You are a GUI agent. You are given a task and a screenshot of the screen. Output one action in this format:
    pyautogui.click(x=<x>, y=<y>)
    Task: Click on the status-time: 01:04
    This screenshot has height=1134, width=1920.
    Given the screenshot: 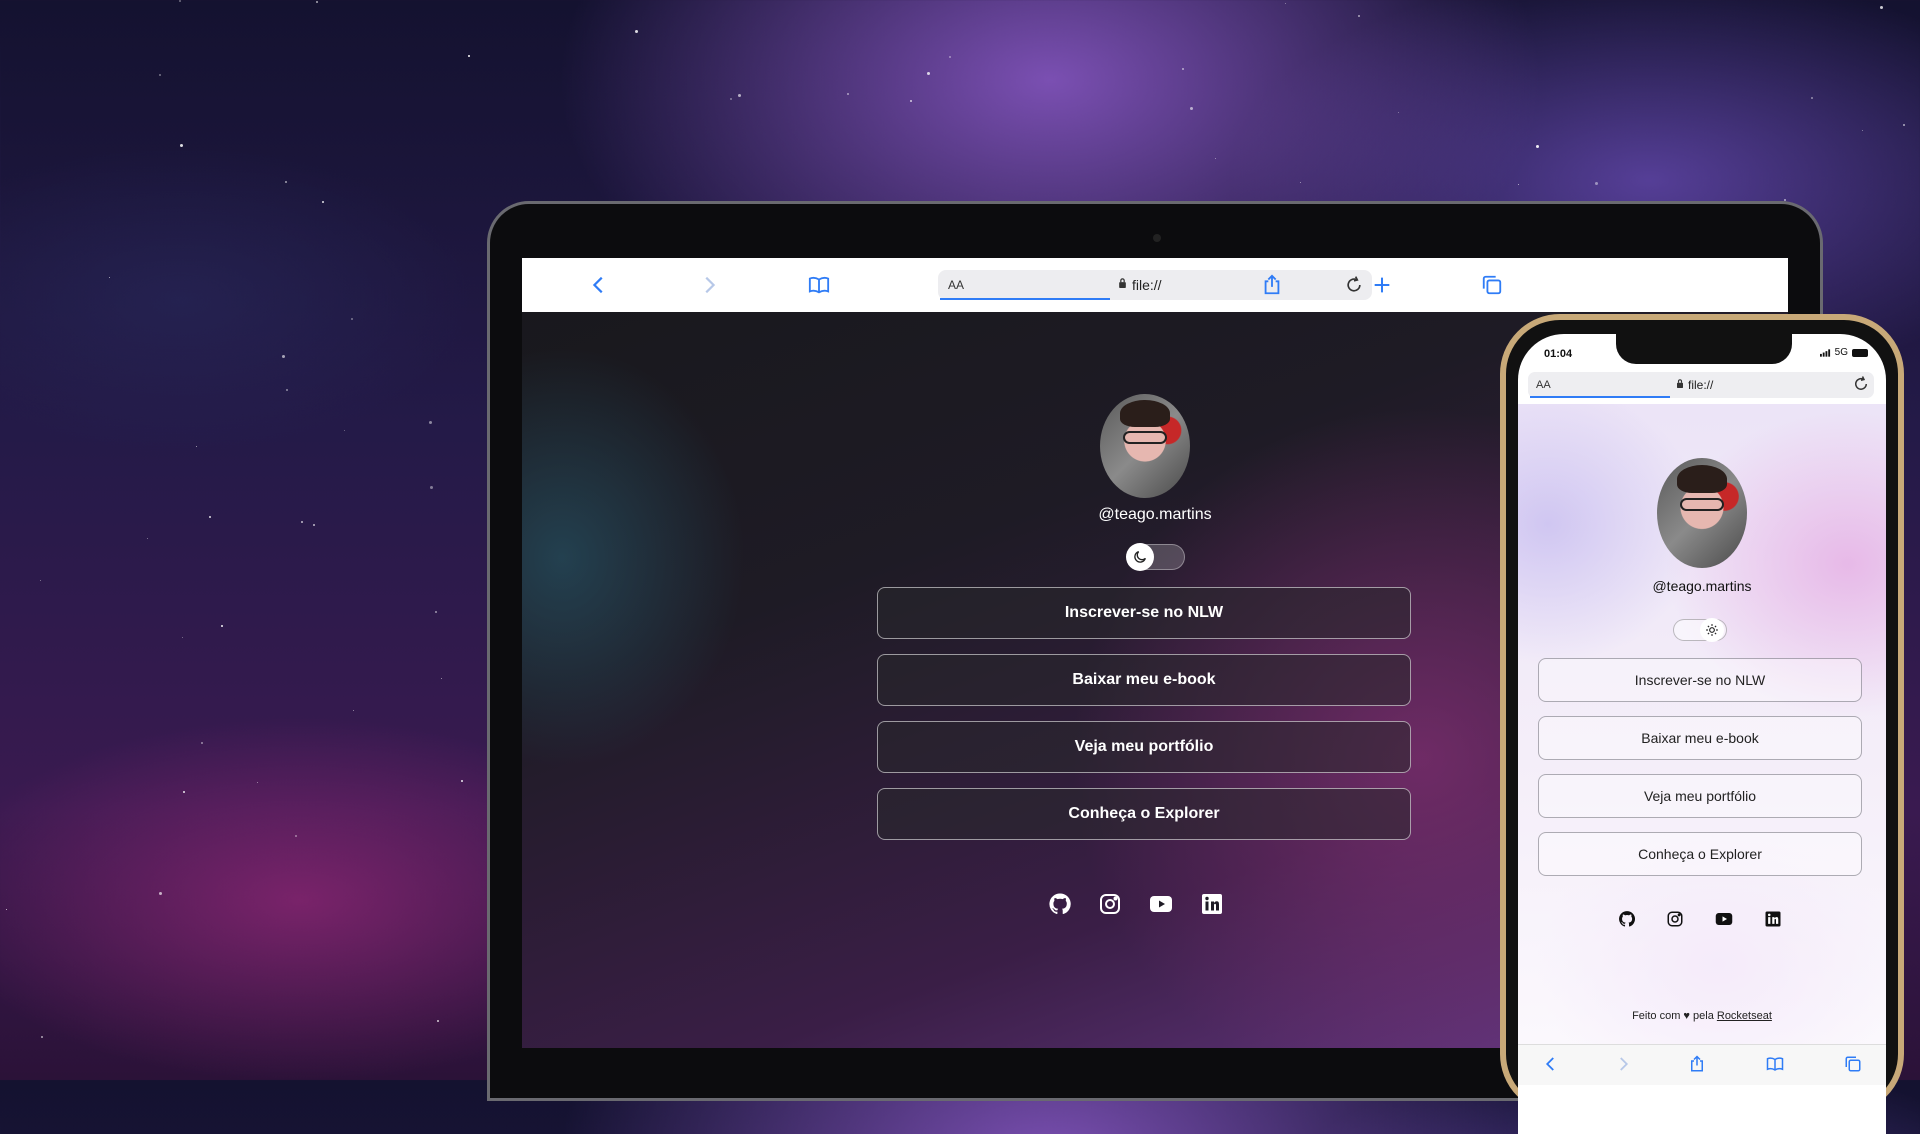 What is the action you would take?
    pyautogui.click(x=1558, y=354)
    